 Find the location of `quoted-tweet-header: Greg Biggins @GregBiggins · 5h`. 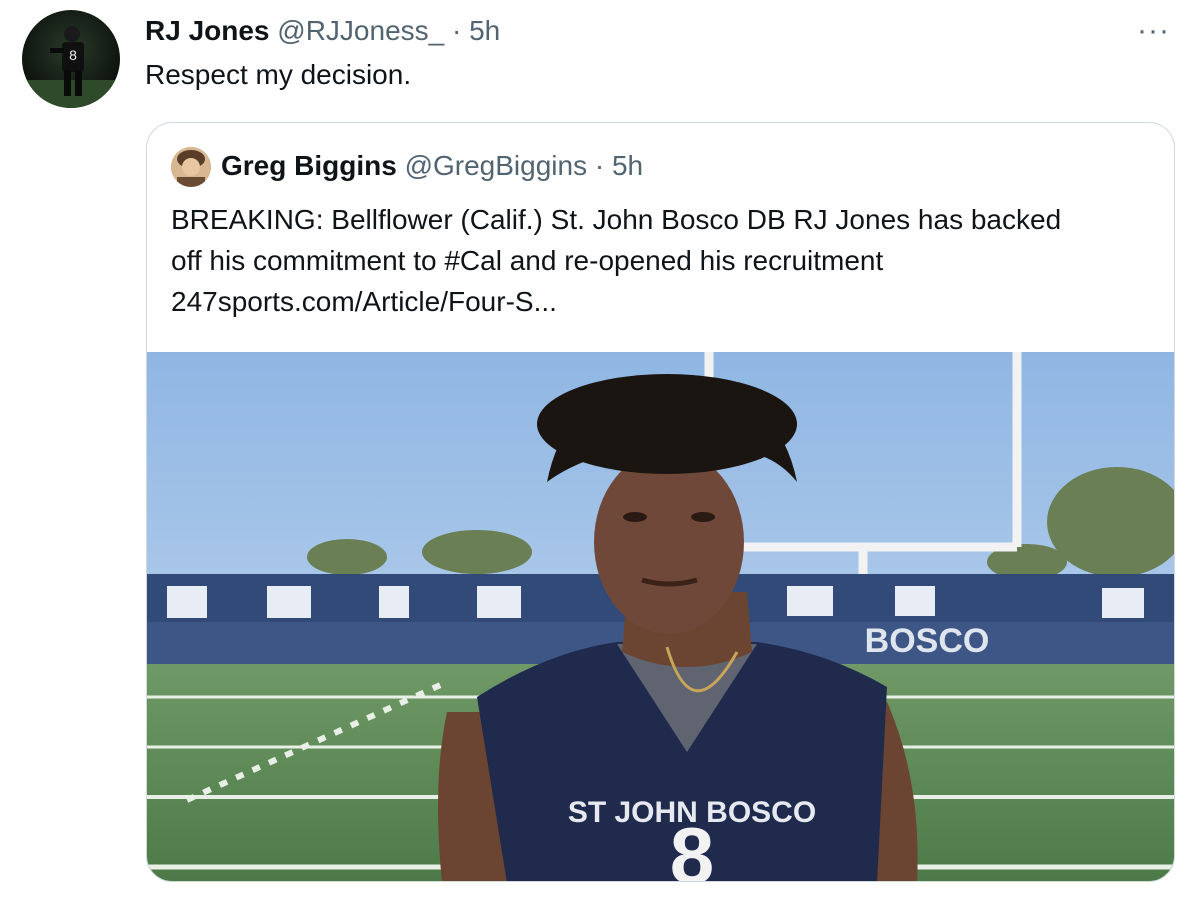

quoted-tweet-header: Greg Biggins @GregBiggins · 5h is located at coordinates (432, 166).